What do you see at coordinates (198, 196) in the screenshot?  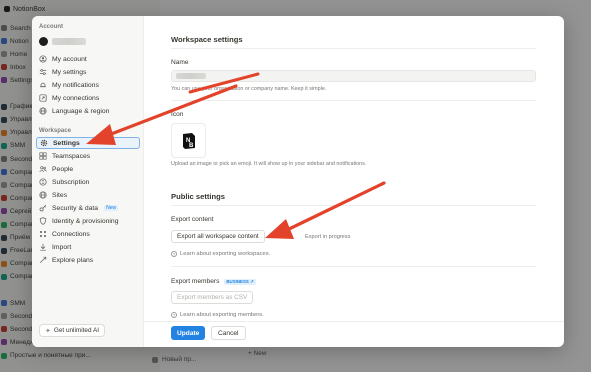 I see `public-settings-title: Public settings` at bounding box center [198, 196].